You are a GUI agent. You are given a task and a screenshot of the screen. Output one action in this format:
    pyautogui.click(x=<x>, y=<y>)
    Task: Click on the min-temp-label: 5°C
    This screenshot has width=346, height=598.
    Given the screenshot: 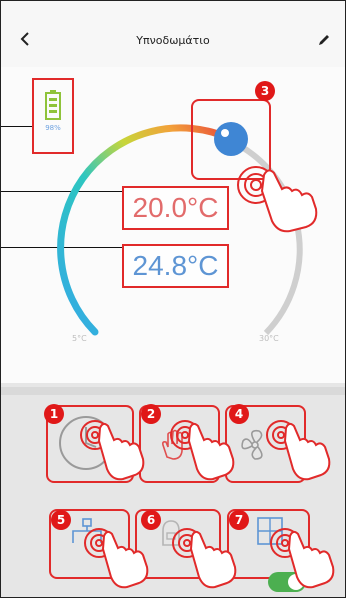 What is the action you would take?
    pyautogui.click(x=79, y=338)
    